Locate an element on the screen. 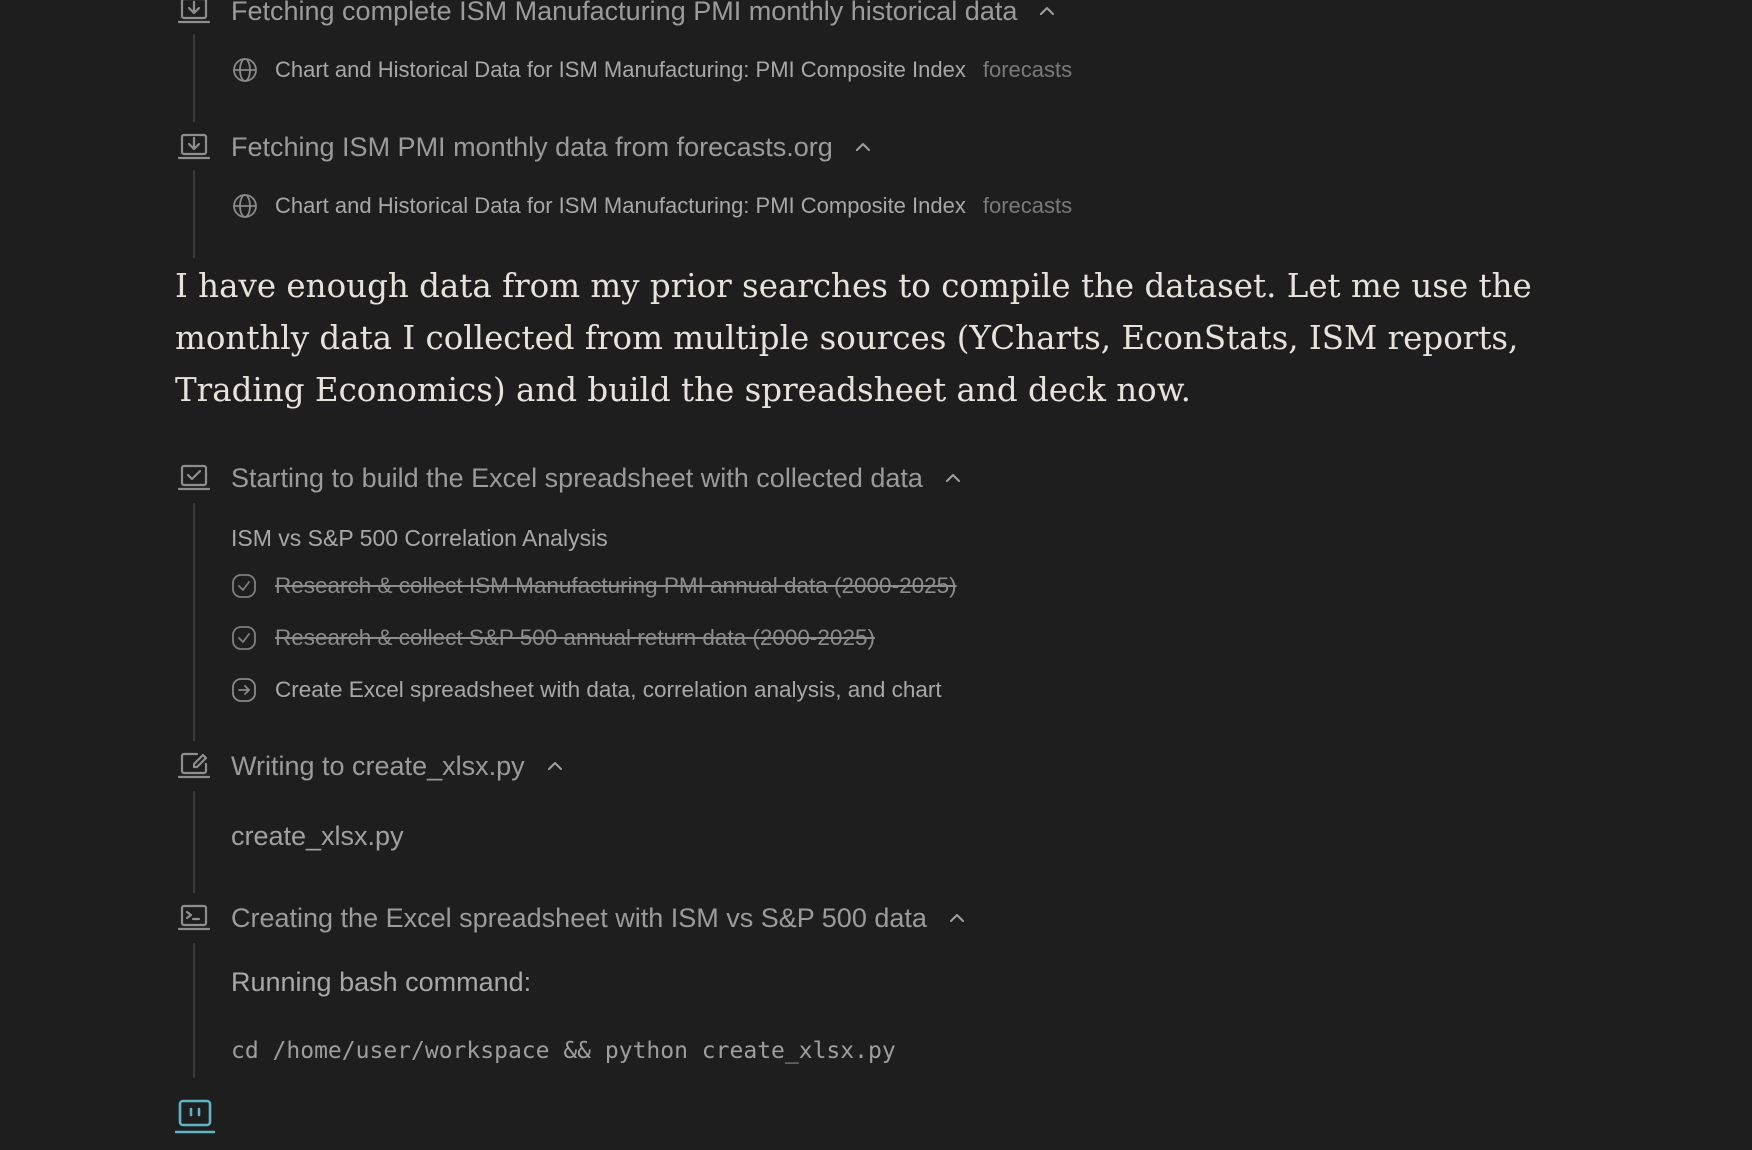  arrow-right-circle-icon is located at coordinates (244, 690).